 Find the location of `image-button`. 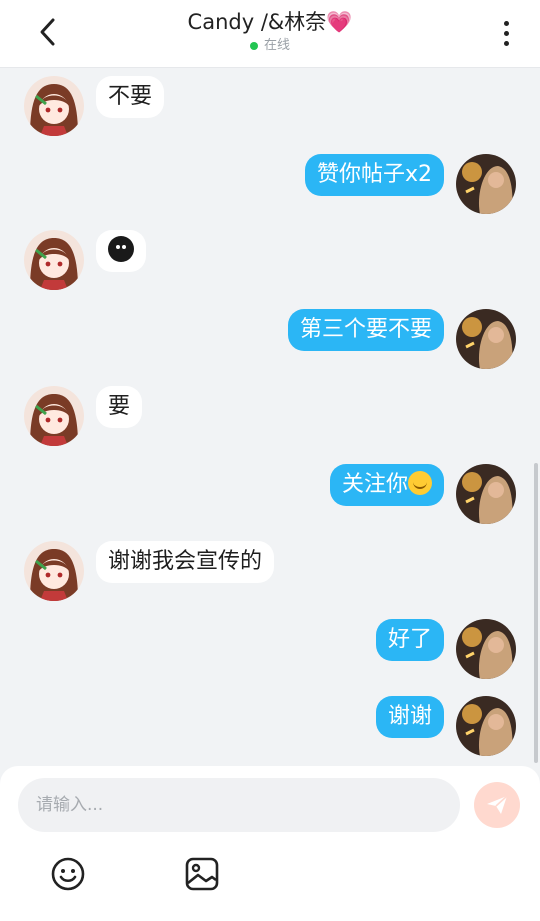

image-button is located at coordinates (202, 874).